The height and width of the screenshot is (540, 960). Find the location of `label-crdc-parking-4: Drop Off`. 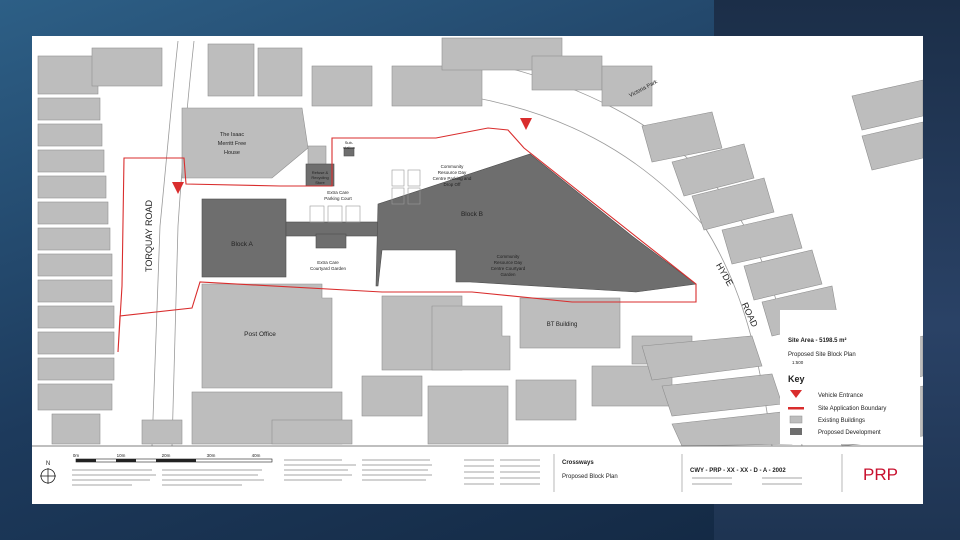

label-crdc-parking-4: Drop Off is located at coordinates (453, 184).